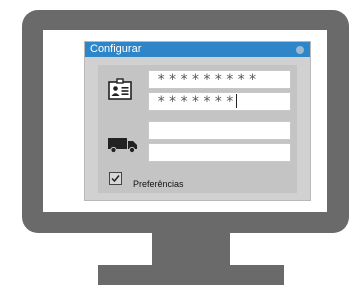 This screenshot has height=291, width=349. What do you see at coordinates (300, 50) in the screenshot?
I see `window-dot-icon` at bounding box center [300, 50].